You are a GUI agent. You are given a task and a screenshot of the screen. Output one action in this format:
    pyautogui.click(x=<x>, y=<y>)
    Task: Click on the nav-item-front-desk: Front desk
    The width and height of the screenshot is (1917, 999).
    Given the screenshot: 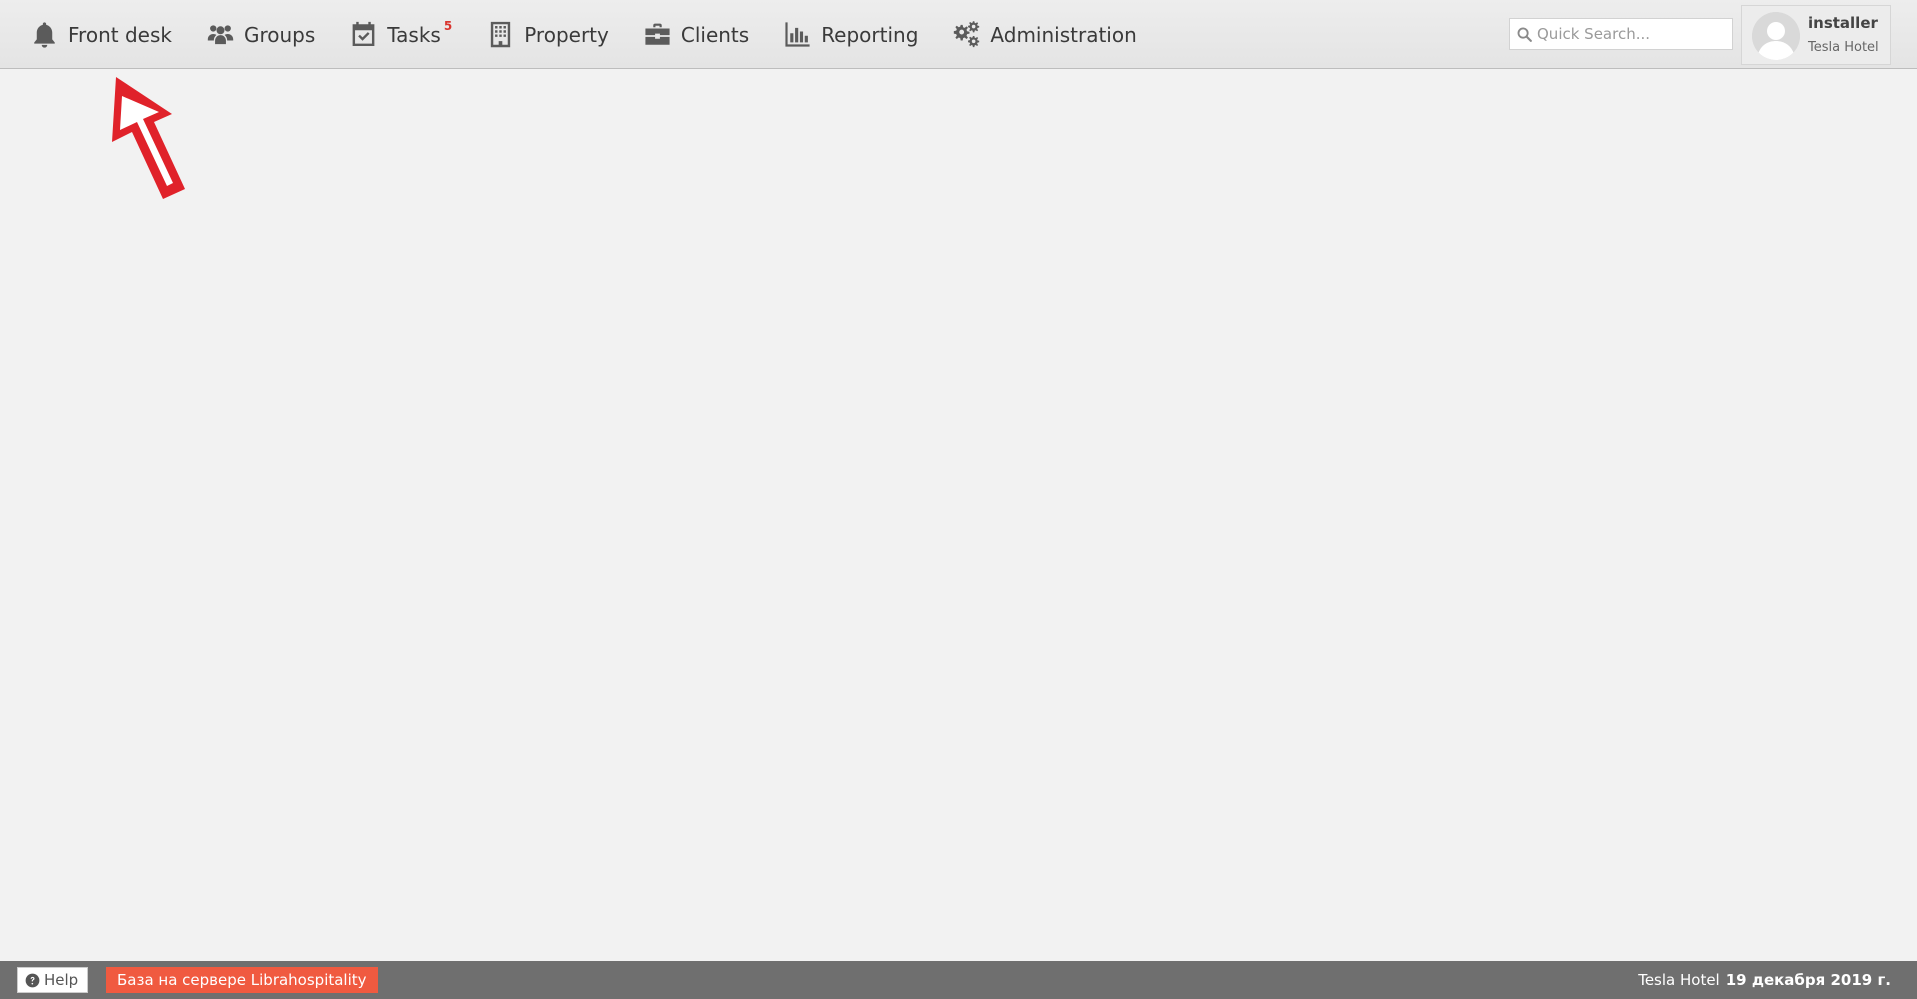 What is the action you would take?
    pyautogui.click(x=101, y=34)
    